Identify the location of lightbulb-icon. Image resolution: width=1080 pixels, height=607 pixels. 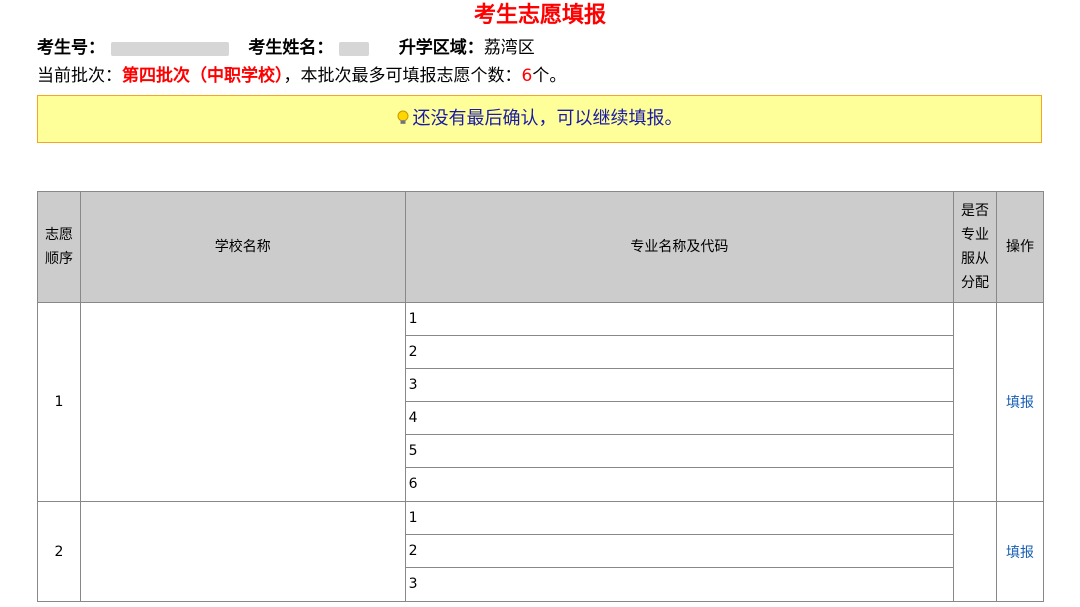
(403, 111).